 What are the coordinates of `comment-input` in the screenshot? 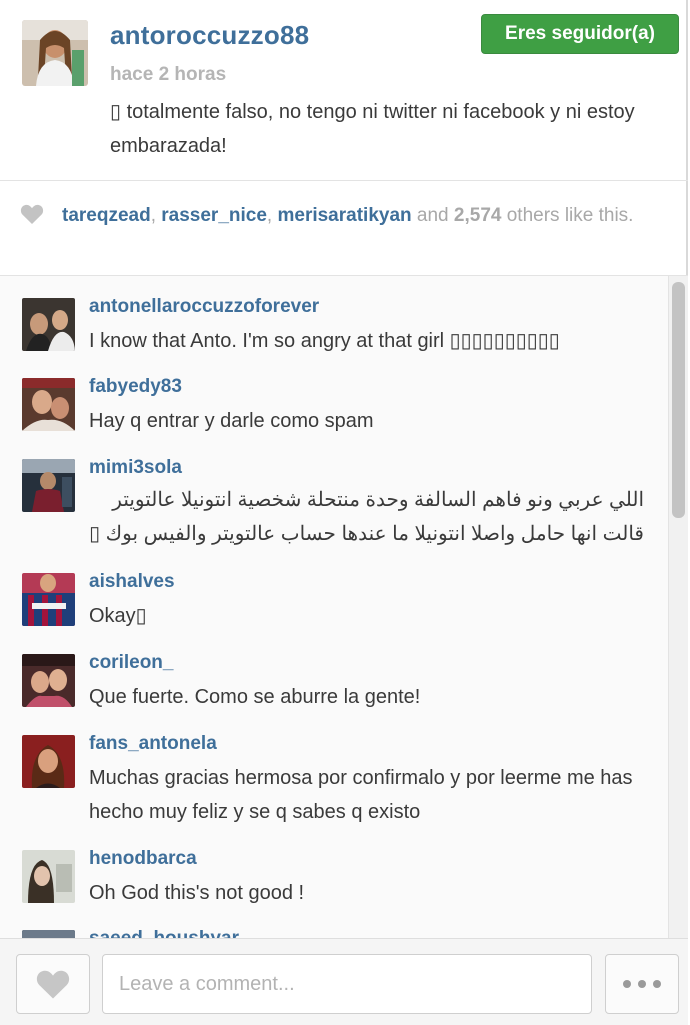 It's located at (347, 984).